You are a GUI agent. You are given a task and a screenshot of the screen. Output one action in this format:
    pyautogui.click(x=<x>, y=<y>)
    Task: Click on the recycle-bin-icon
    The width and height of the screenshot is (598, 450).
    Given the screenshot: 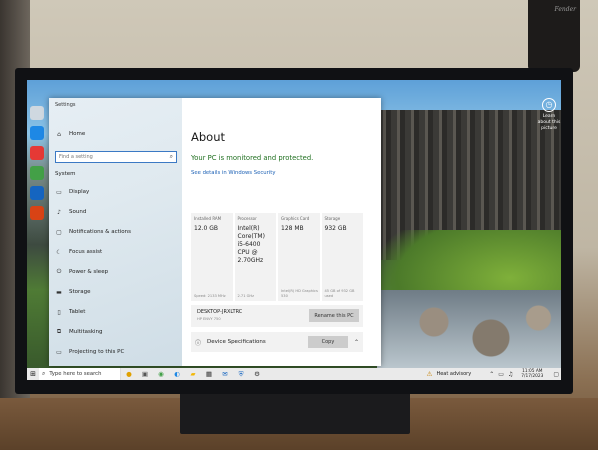 What is the action you would take?
    pyautogui.click(x=37, y=113)
    